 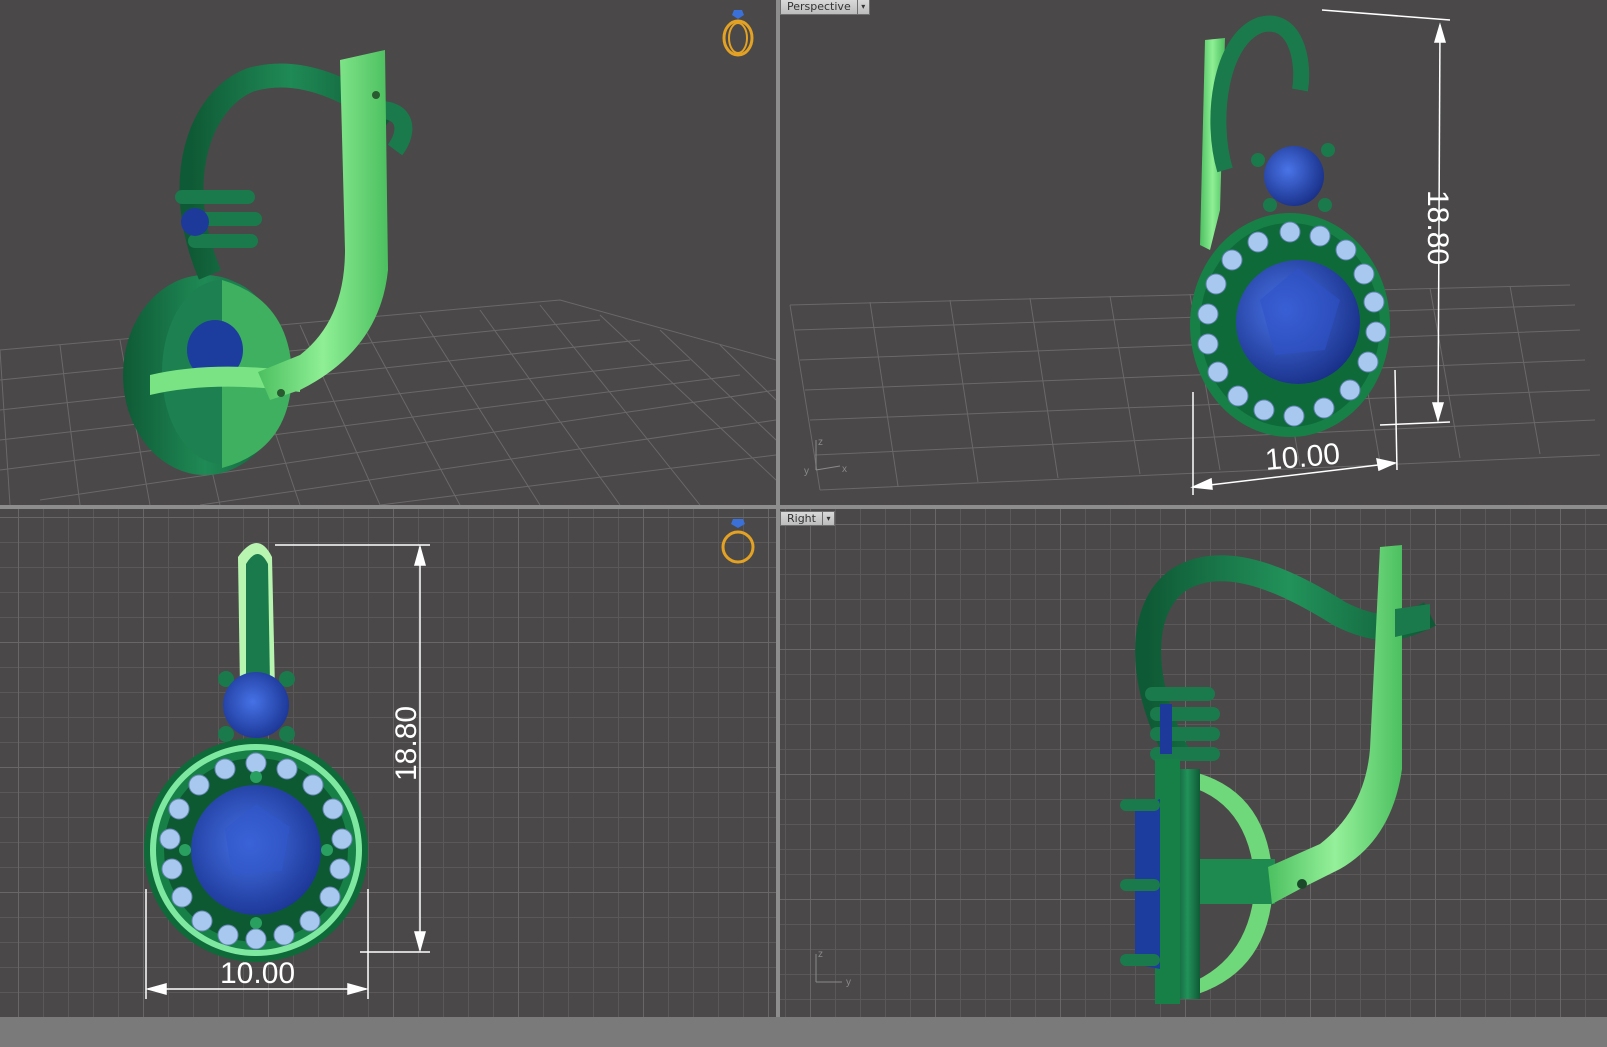 I want to click on viewport-title: Perspective, so click(x=819, y=7).